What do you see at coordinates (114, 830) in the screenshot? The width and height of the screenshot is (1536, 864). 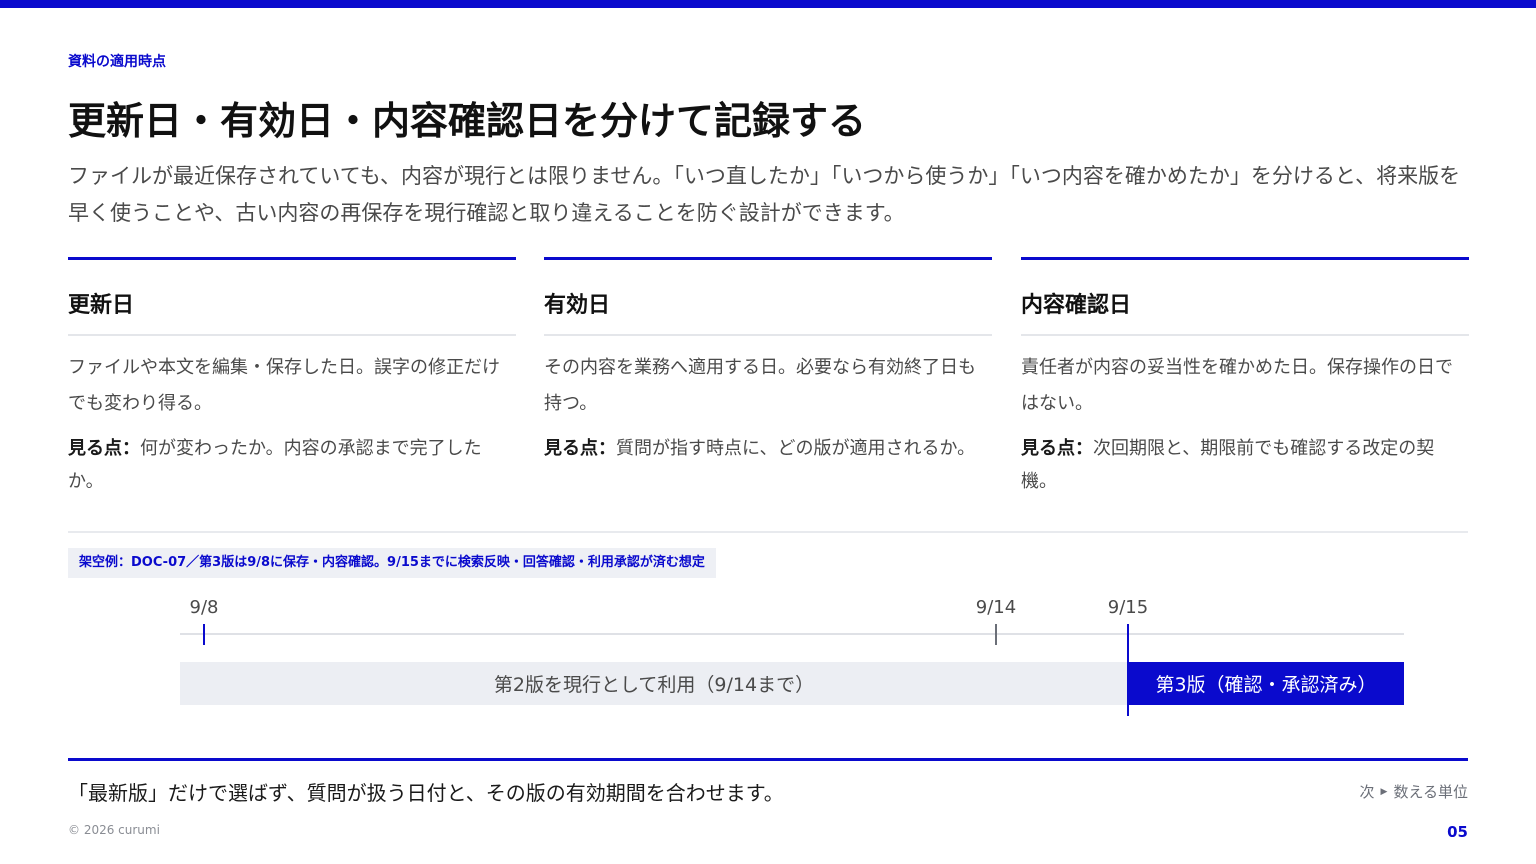 I see `copyright: © 2026 curumi` at bounding box center [114, 830].